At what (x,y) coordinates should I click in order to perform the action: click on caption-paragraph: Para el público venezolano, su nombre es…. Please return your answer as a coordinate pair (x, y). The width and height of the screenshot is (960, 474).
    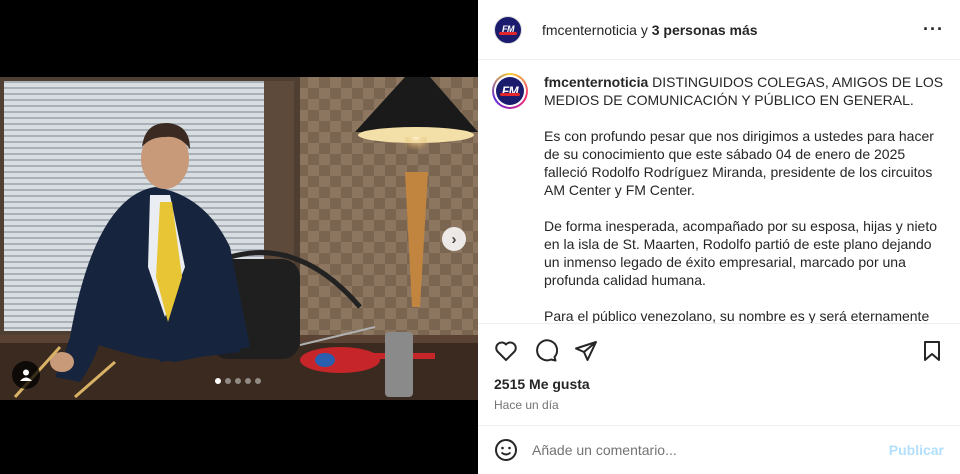
    Looking at the image, I should click on (737, 315).